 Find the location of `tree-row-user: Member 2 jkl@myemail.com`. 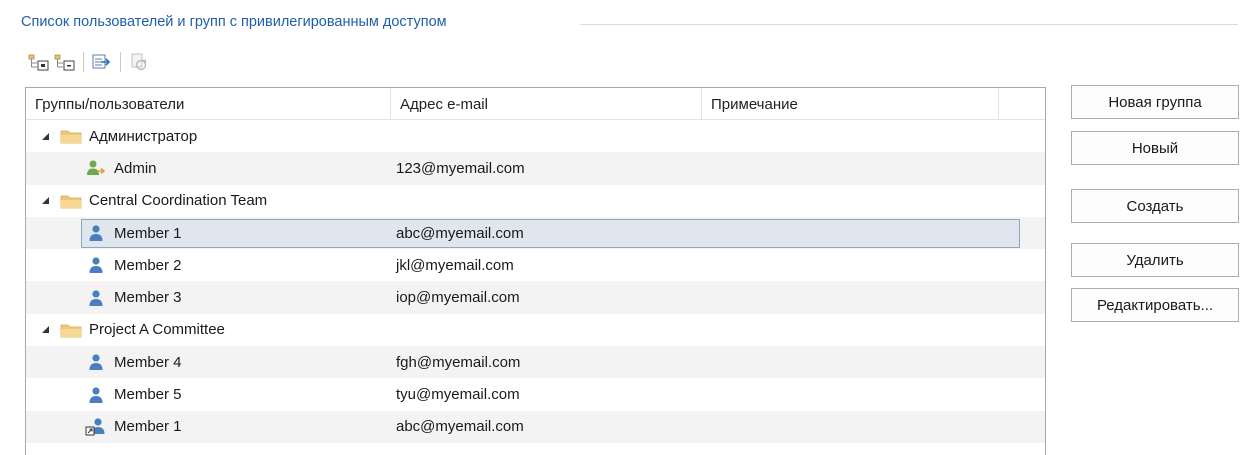

tree-row-user: Member 2 jkl@myemail.com is located at coordinates (535, 265).